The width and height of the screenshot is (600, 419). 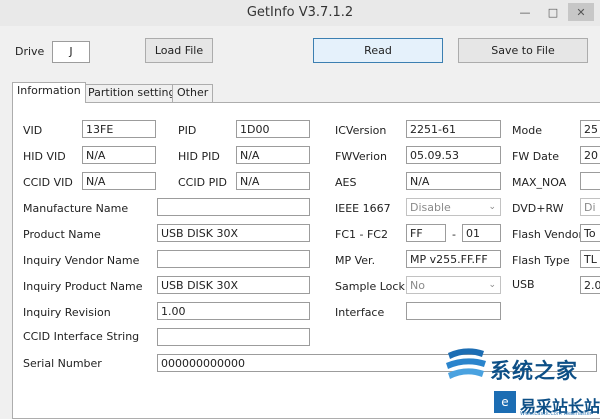 What do you see at coordinates (67, 312) in the screenshot?
I see `inquiry-revision-label: Inquiry Revision` at bounding box center [67, 312].